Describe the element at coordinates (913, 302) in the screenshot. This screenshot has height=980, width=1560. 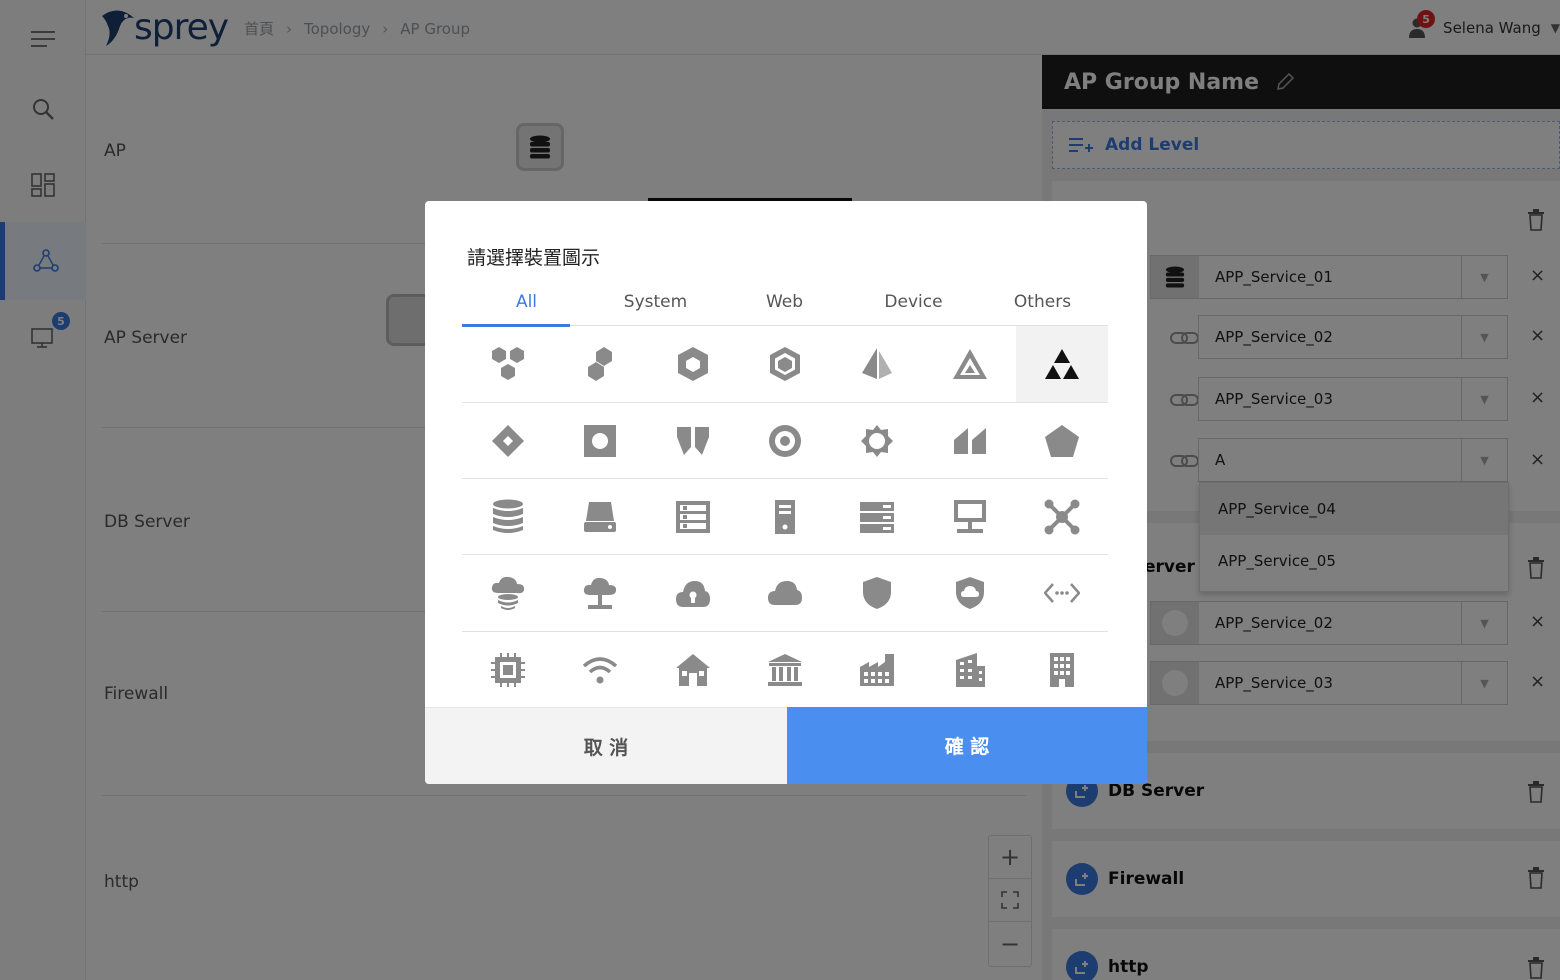
I see `tab-device: Device` at that location.